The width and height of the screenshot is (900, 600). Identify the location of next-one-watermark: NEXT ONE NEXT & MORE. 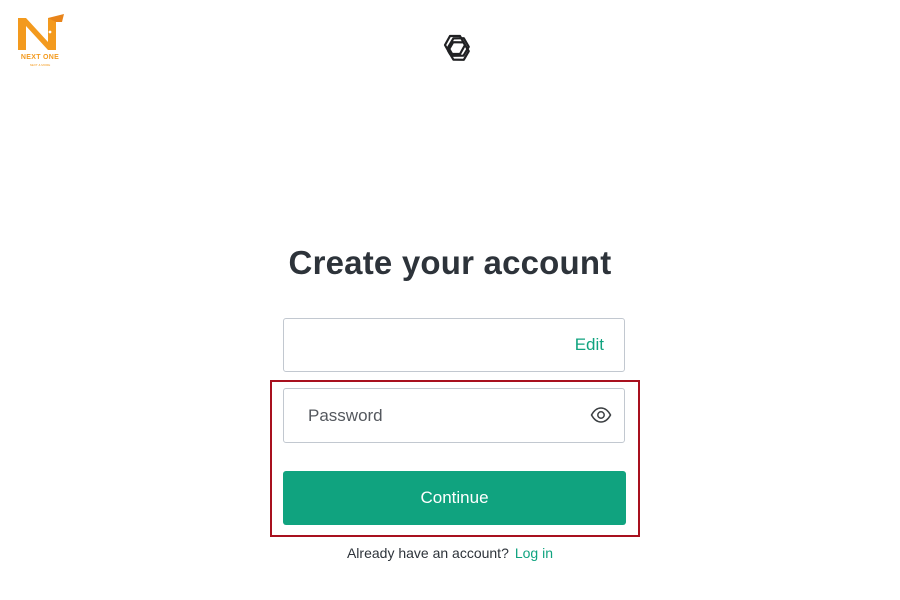
(40, 42).